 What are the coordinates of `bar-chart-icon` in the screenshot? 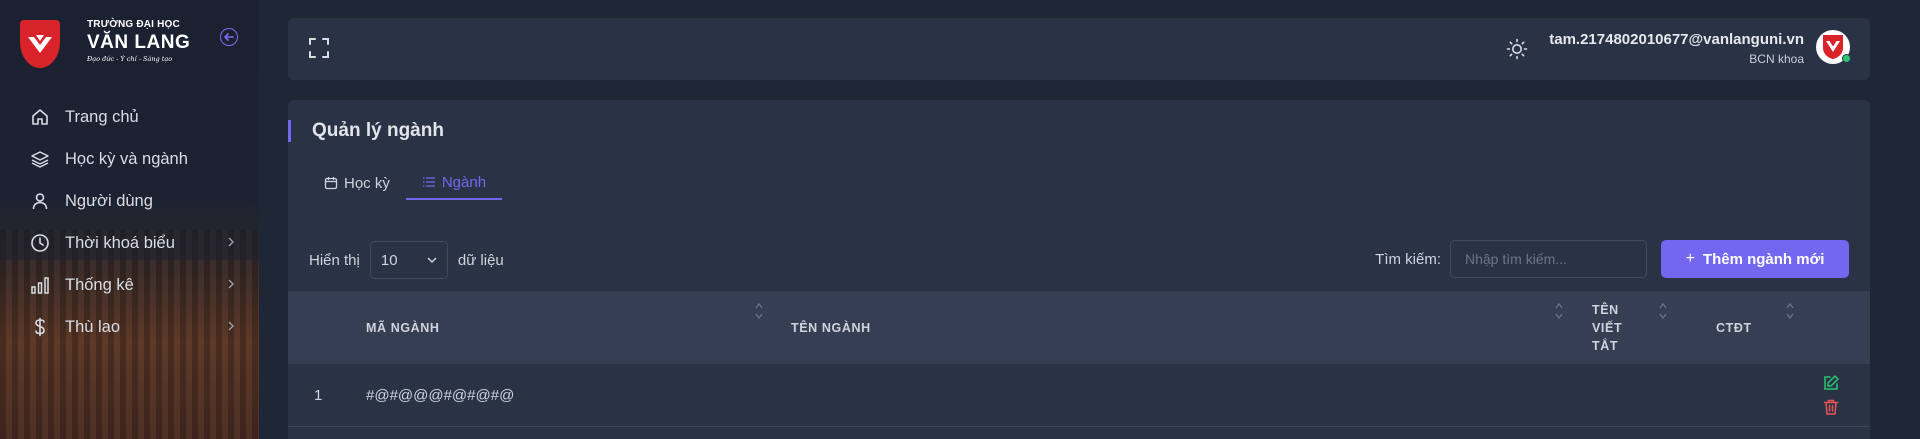 It's located at (40, 285).